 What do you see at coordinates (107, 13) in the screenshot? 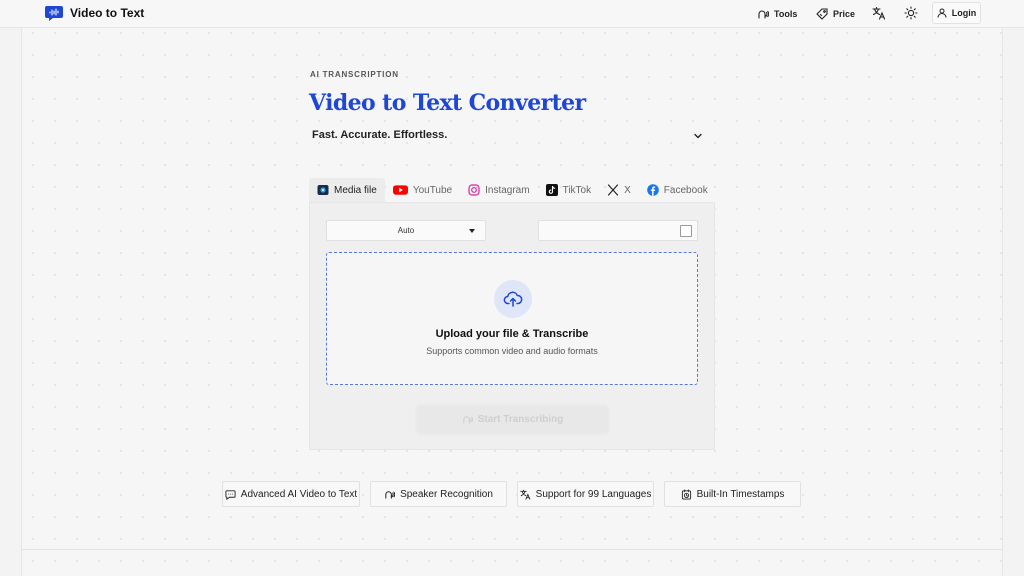
I see `brand-name: Video to Text` at bounding box center [107, 13].